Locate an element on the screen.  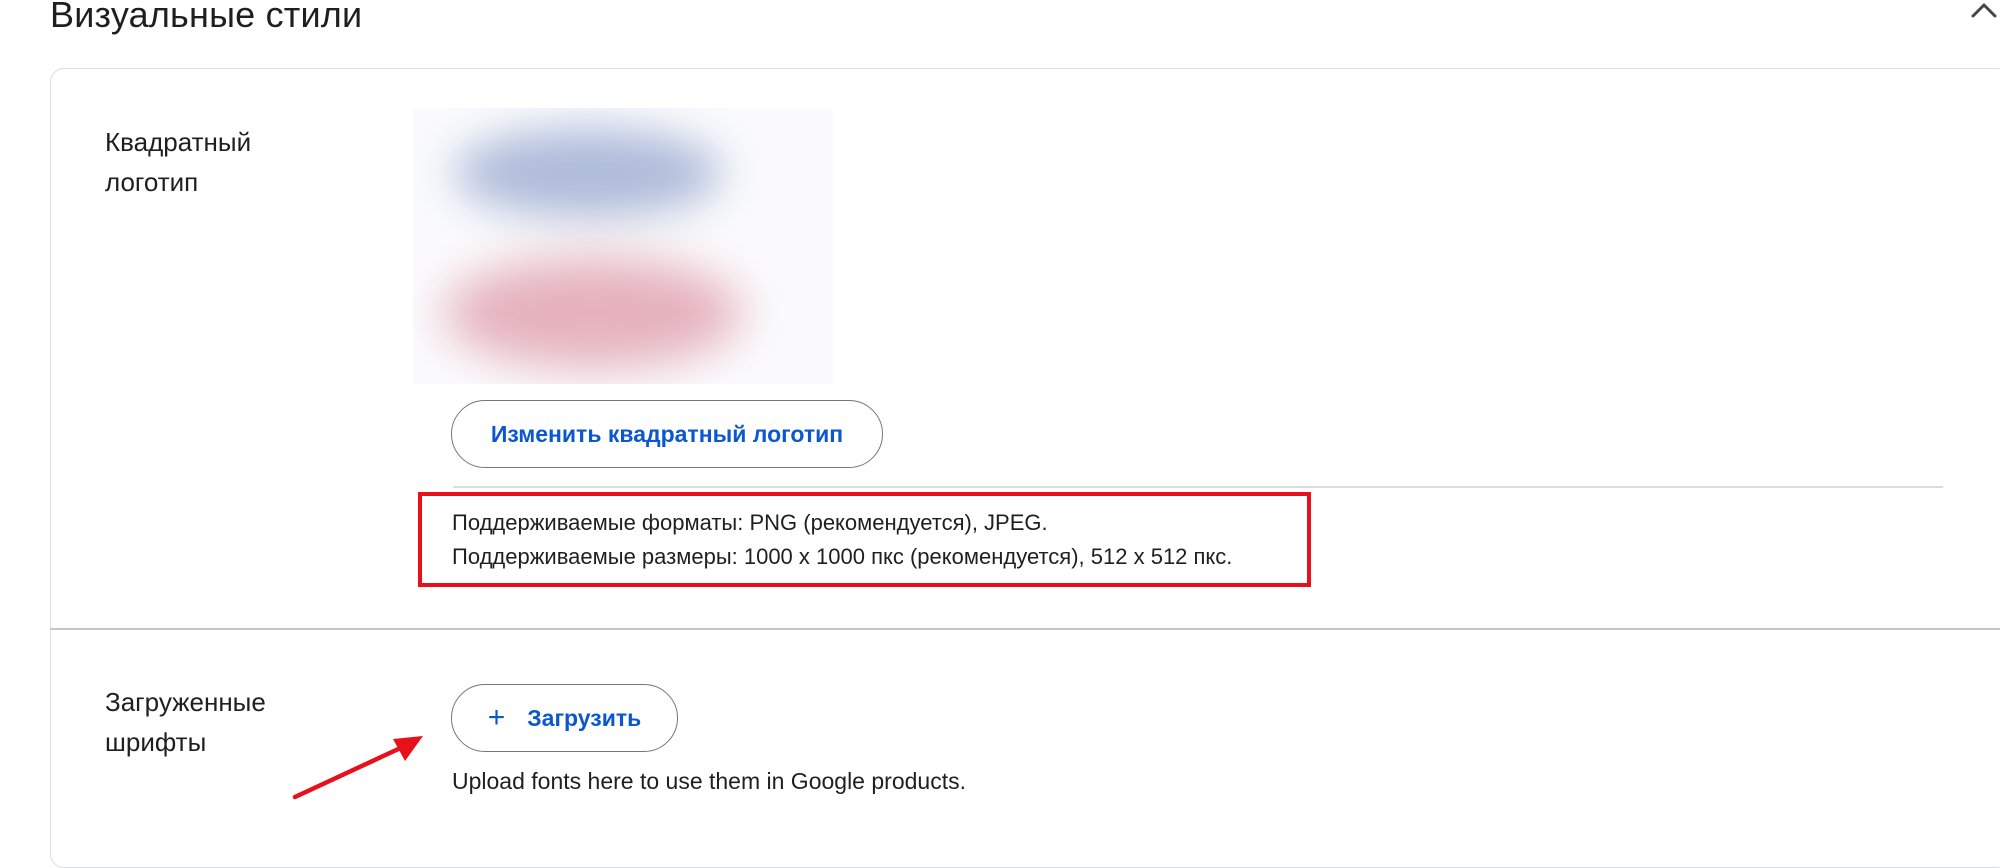
upload-fonts-button: + Загрузить is located at coordinates (564, 718).